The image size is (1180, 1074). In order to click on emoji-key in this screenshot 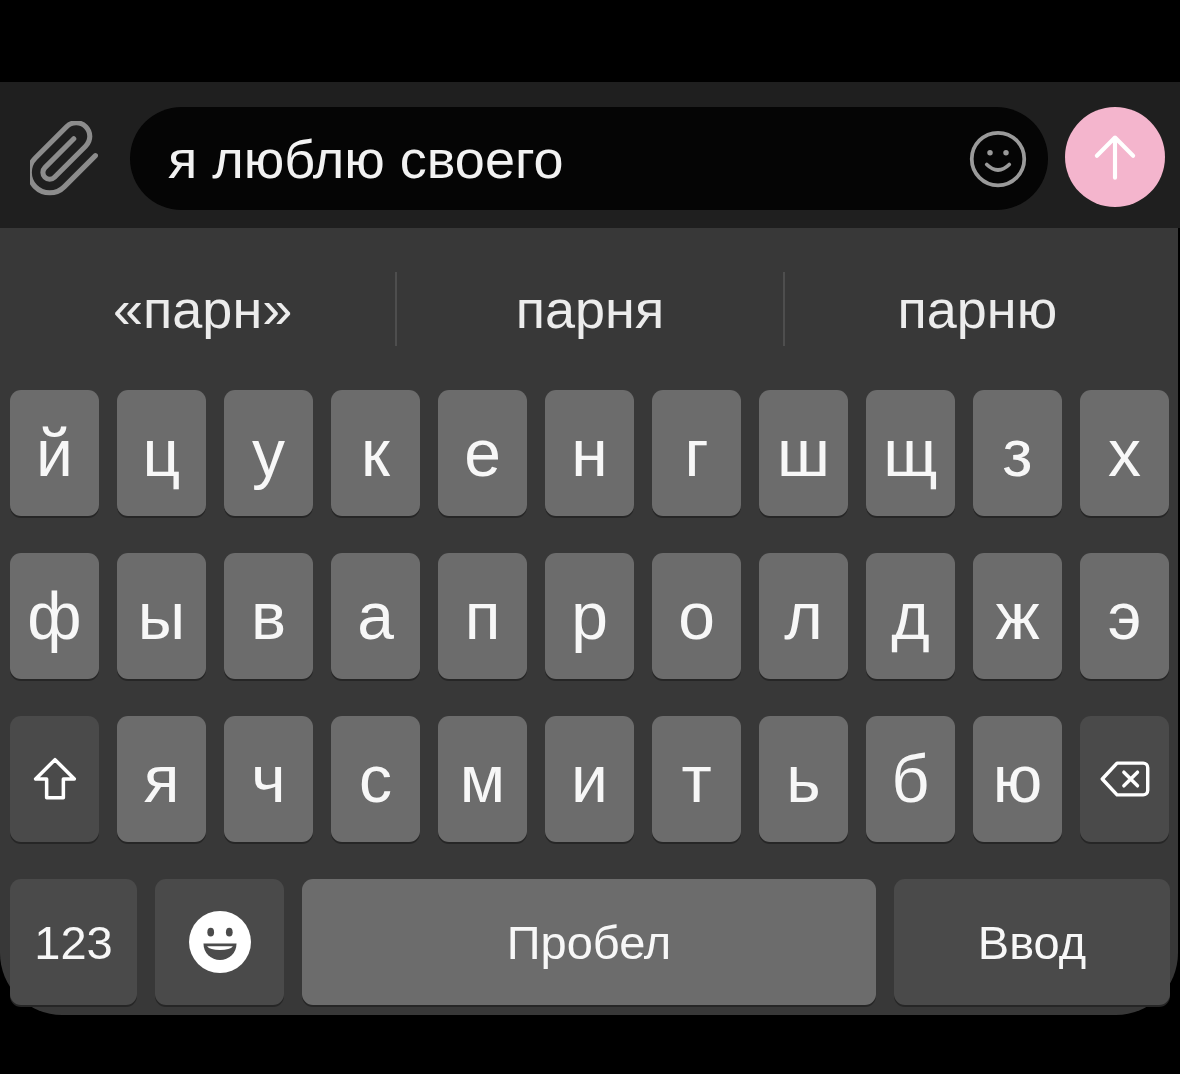, I will do `click(219, 942)`.